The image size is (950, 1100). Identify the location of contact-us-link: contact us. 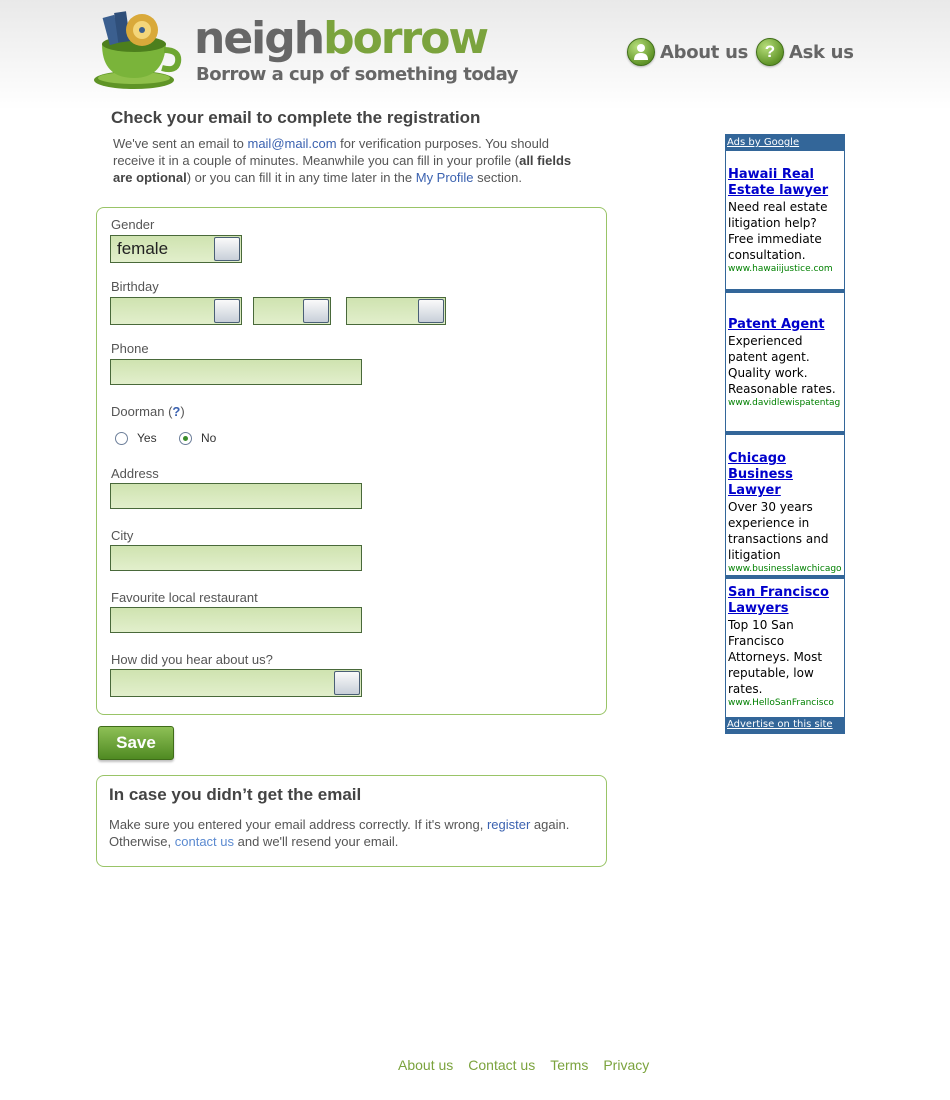
(204, 841).